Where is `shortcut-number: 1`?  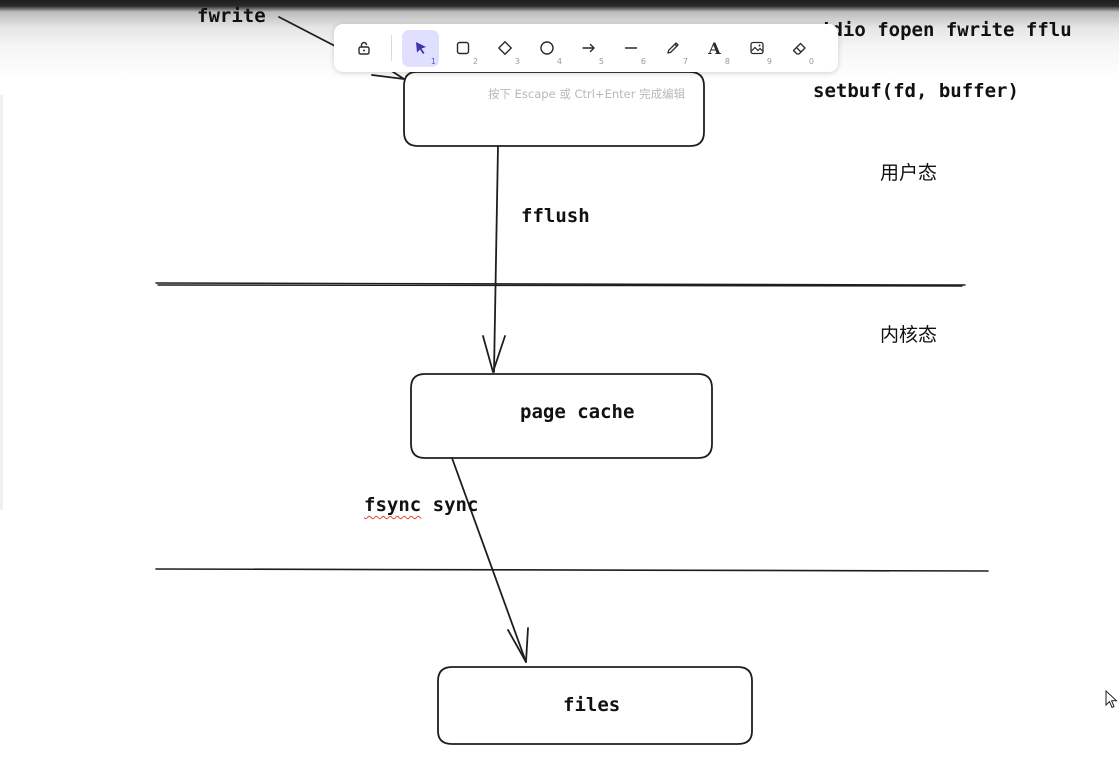
shortcut-number: 1 is located at coordinates (433, 61).